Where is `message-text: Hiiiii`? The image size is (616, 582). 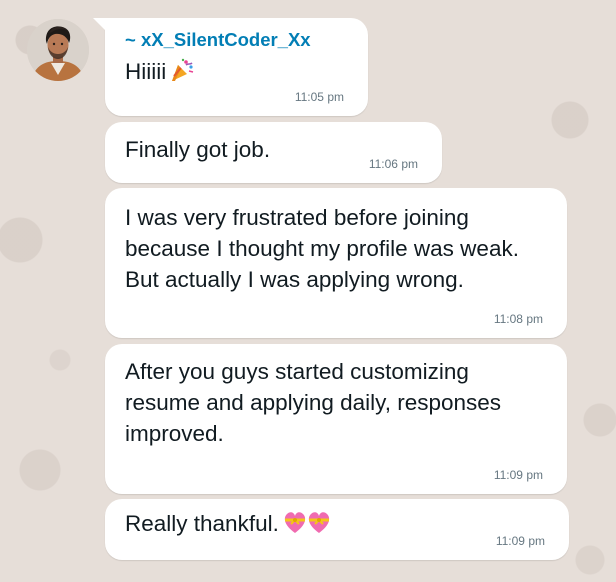 message-text: Hiiiii is located at coordinates (236, 73).